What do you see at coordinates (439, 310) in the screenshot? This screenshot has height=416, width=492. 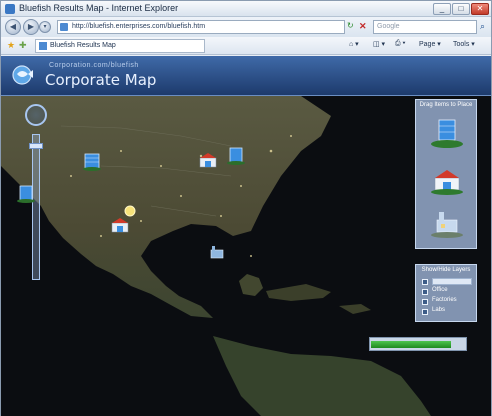 I see `layer-label-labs: Labs` at bounding box center [439, 310].